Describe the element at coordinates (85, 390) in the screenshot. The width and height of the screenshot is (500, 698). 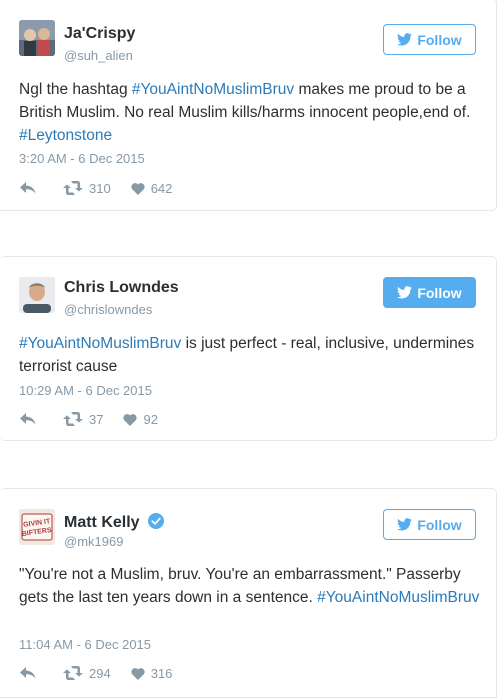
I see `timestamp: 10:29 AM - 6 Dec 2015` at that location.